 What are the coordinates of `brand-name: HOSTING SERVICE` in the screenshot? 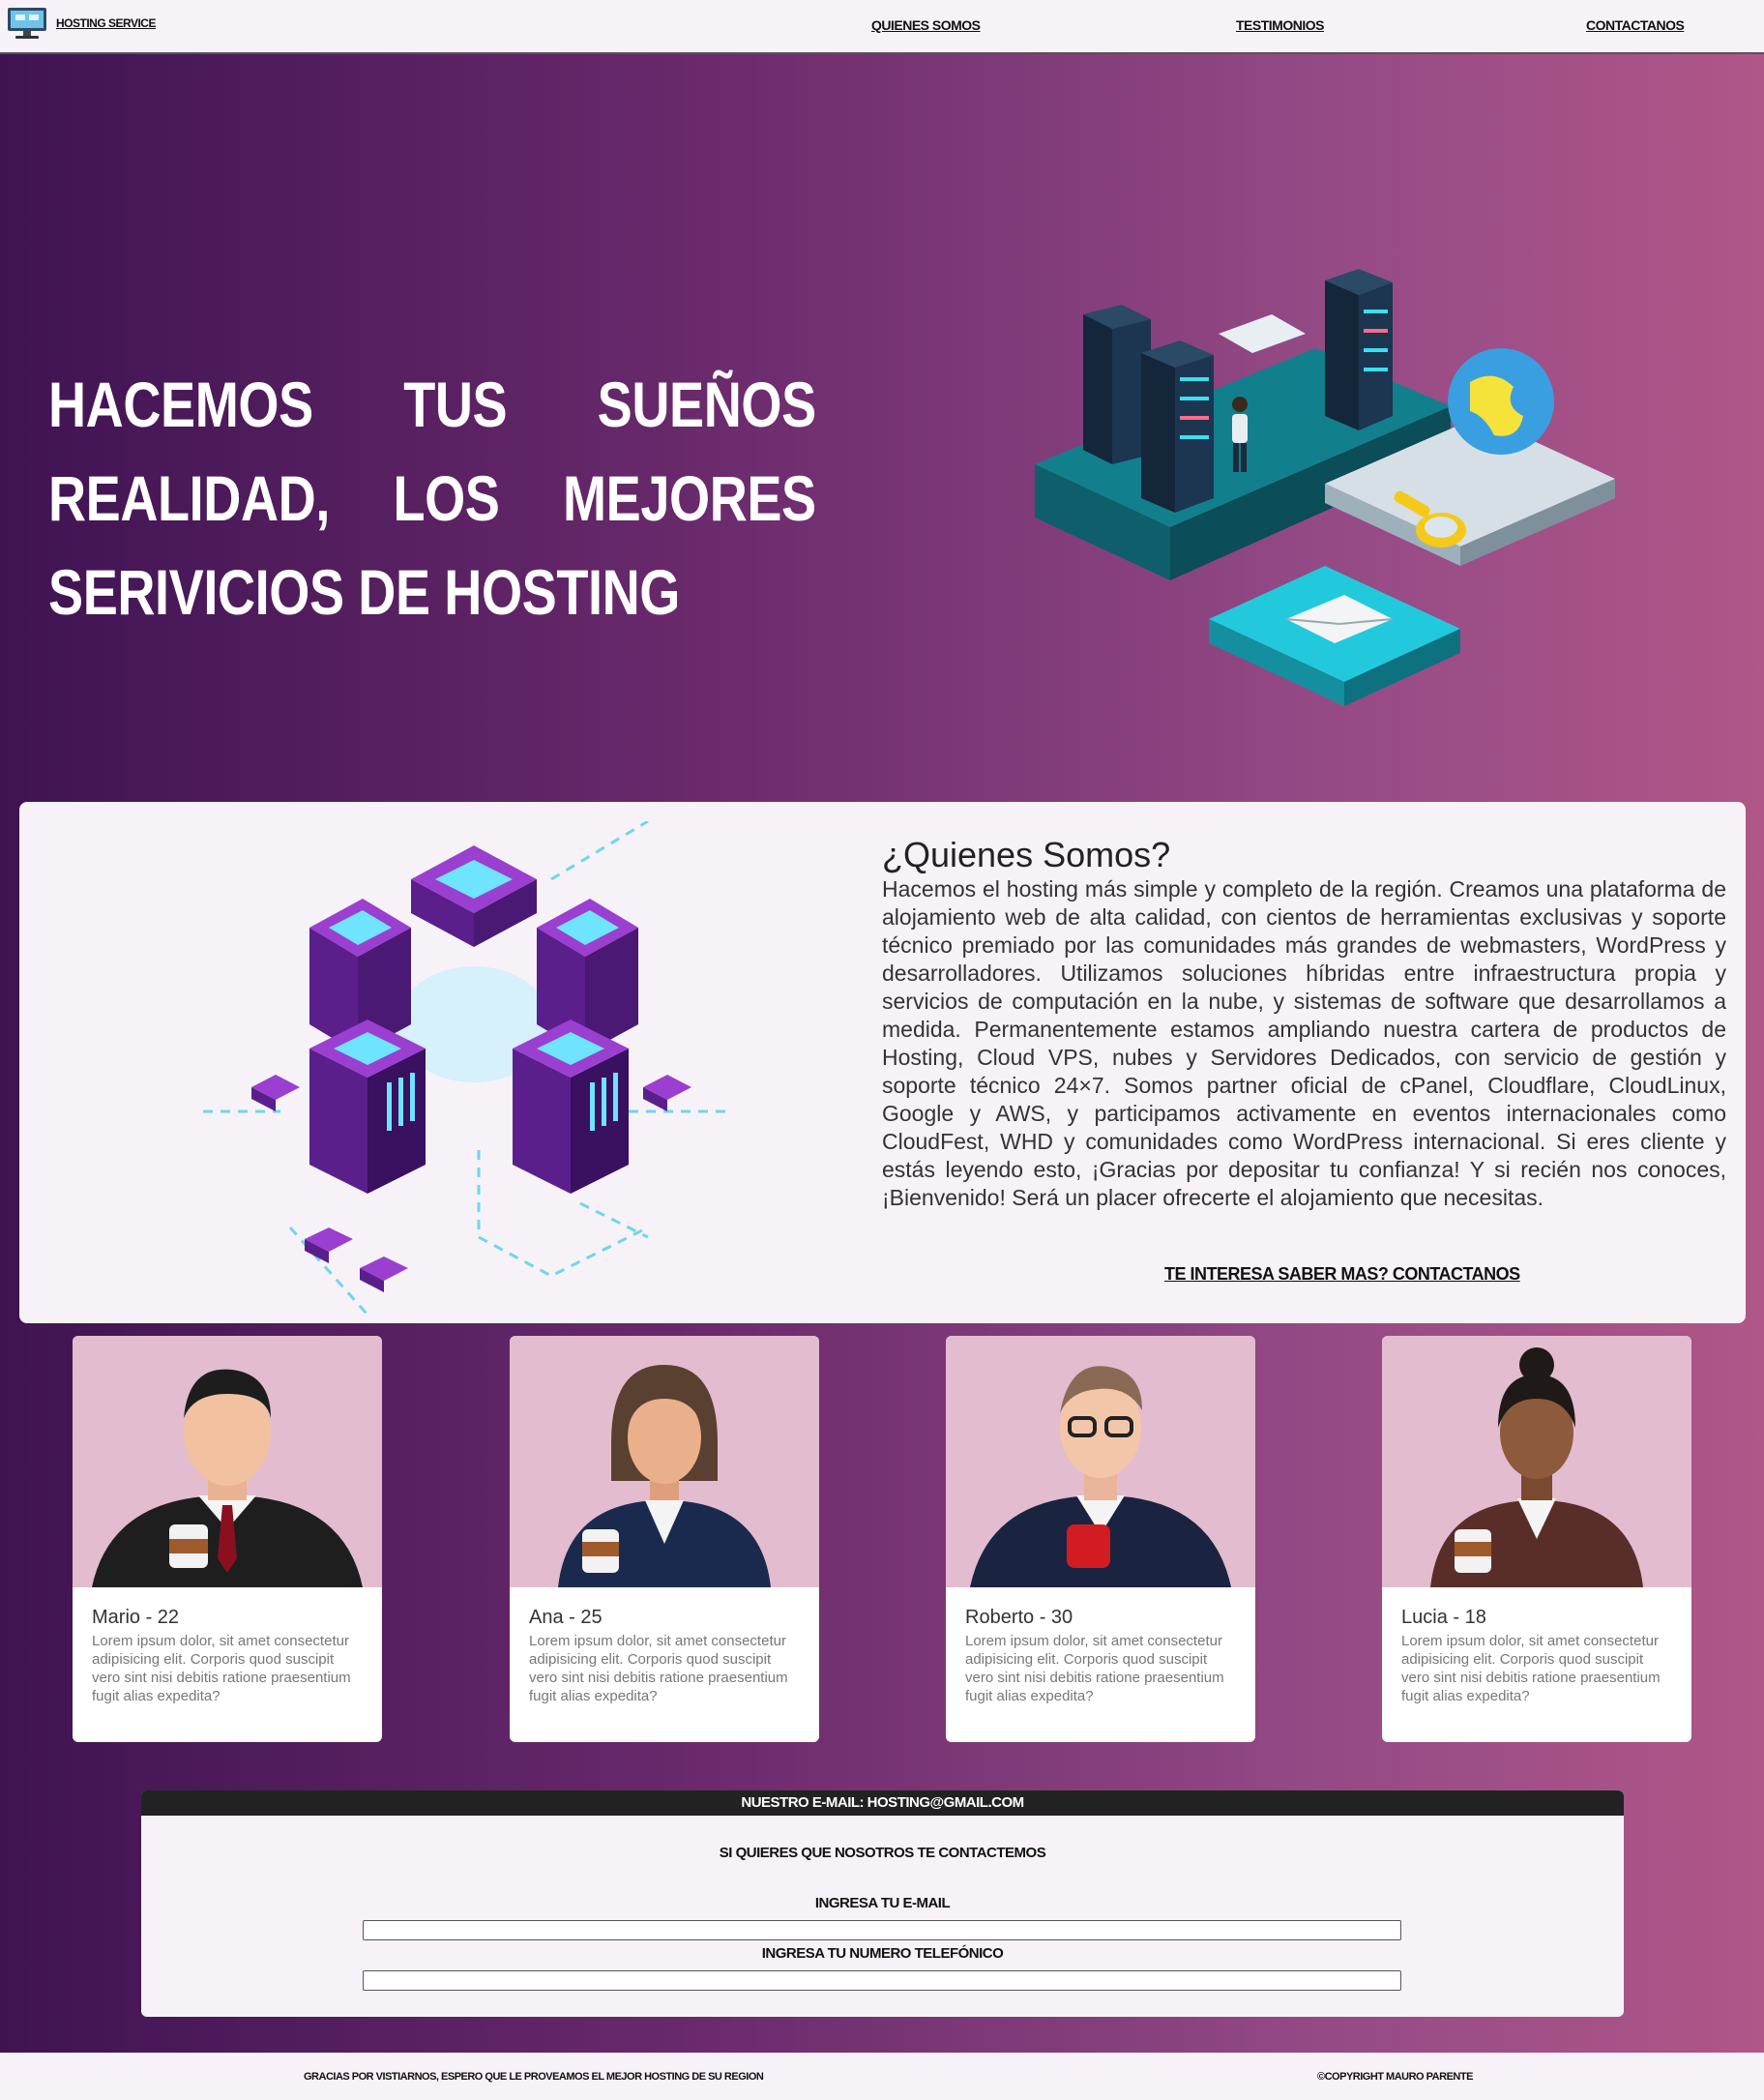 It's located at (106, 23).